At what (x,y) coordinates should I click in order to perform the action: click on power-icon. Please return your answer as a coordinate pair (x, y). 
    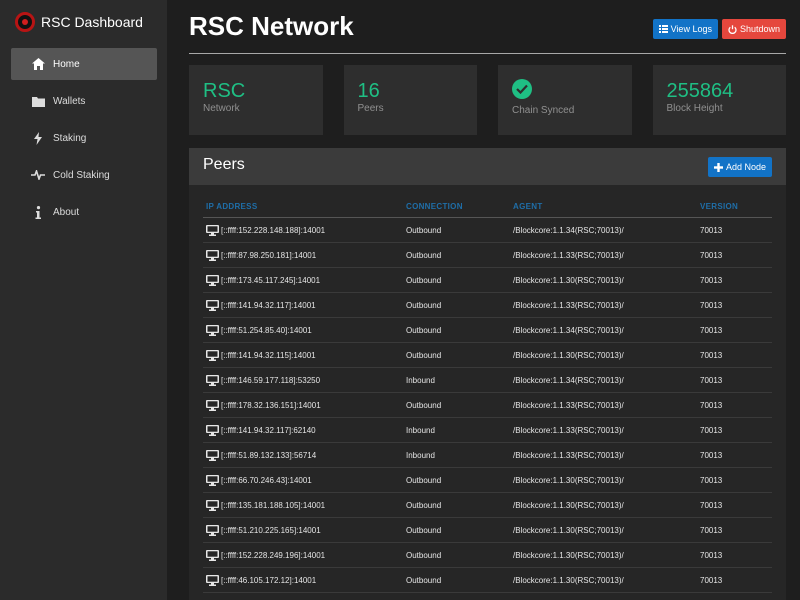
    Looking at the image, I should click on (732, 29).